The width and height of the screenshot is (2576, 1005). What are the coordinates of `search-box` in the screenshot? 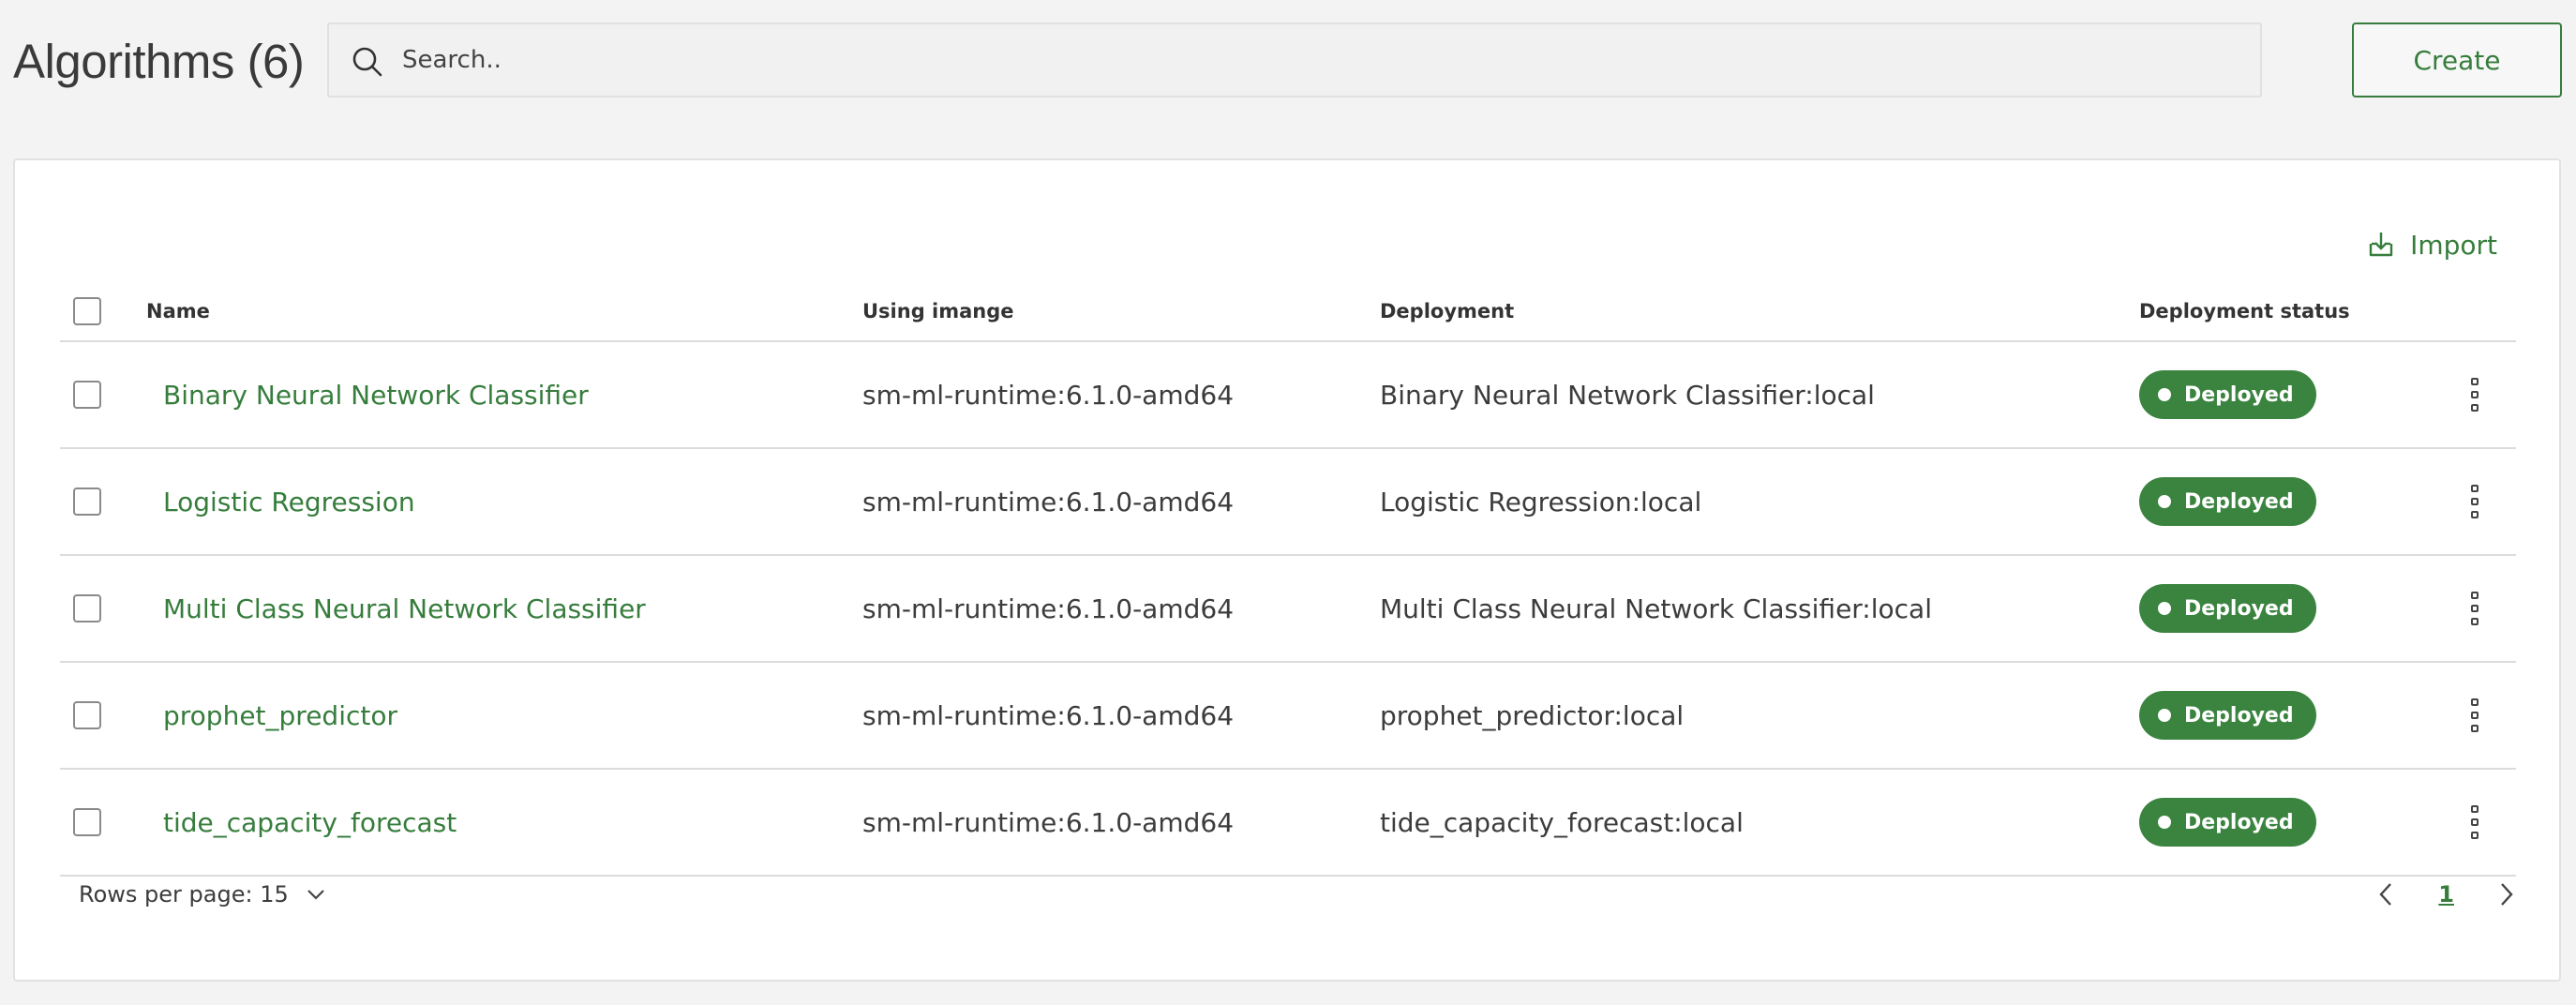 It's located at (1294, 60).